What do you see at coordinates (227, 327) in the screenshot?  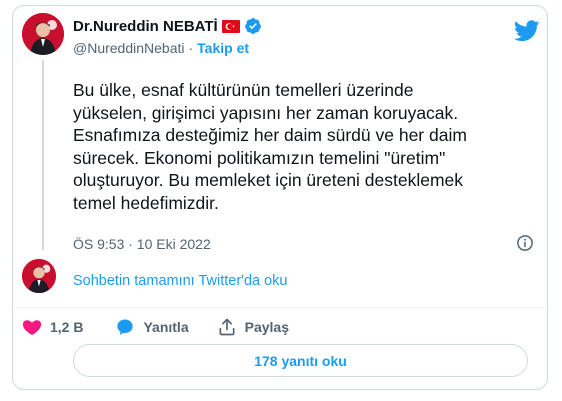 I see `share-icon` at bounding box center [227, 327].